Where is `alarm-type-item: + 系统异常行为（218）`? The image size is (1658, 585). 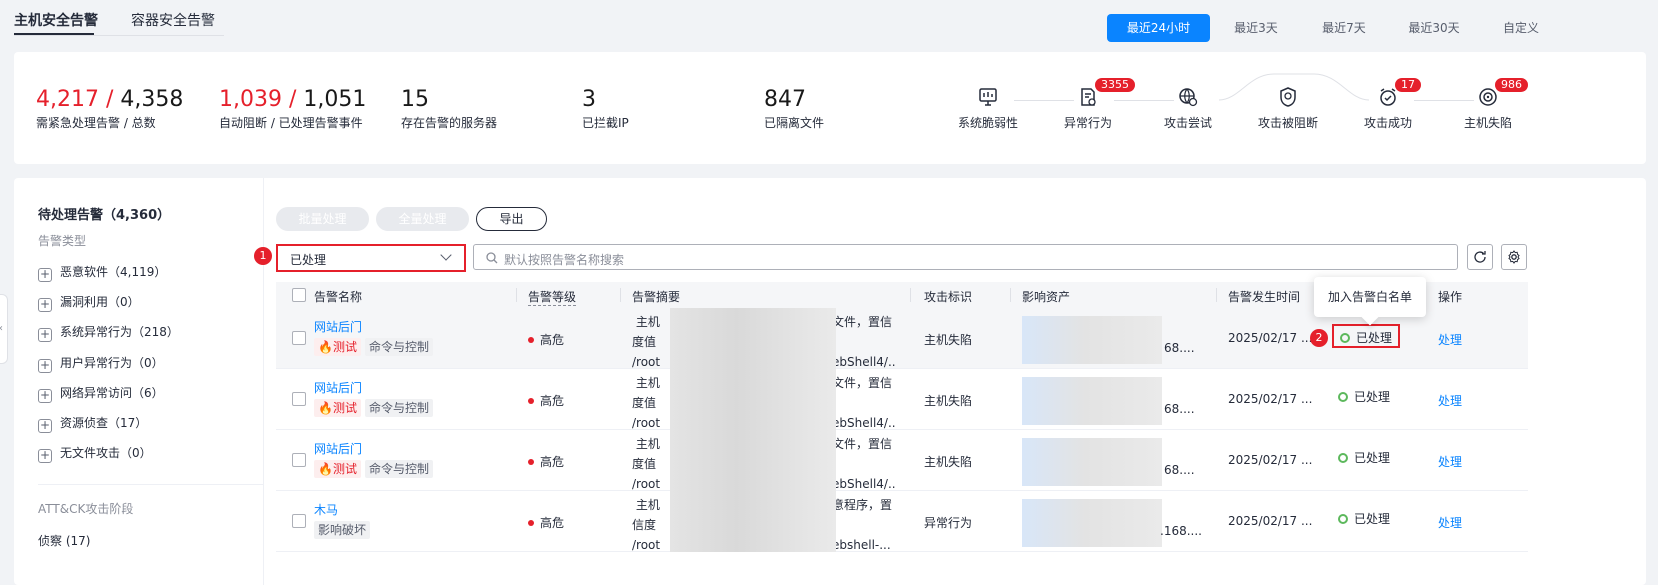 alarm-type-item: + 系统异常行为（218） is located at coordinates (108, 332).